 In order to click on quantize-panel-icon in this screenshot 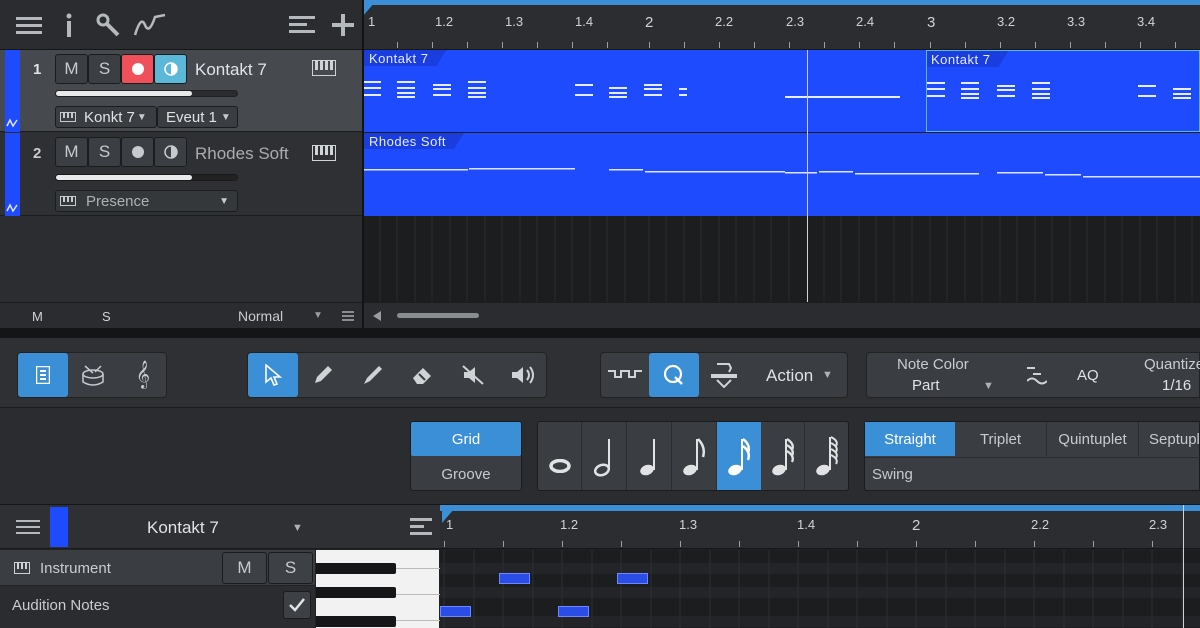, I will do `click(625, 375)`.